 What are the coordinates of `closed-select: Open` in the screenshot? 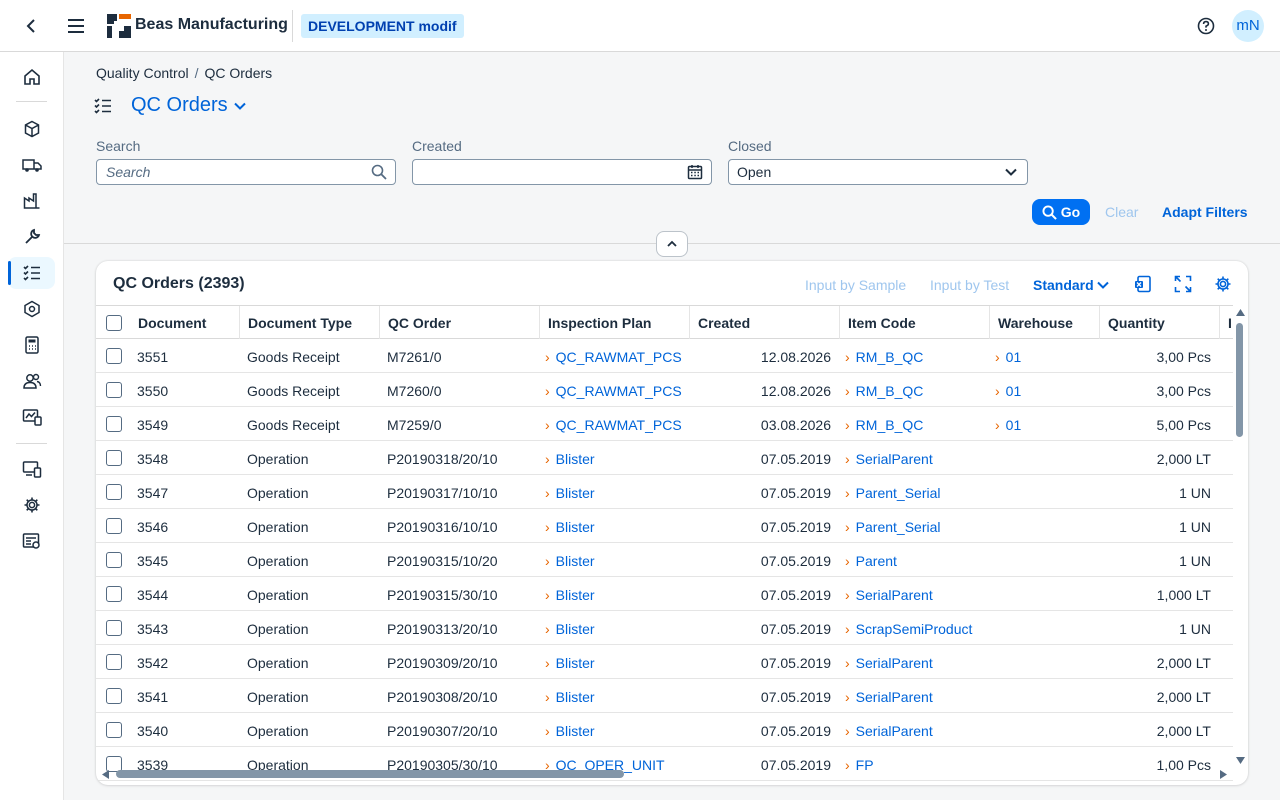 It's located at (878, 172).